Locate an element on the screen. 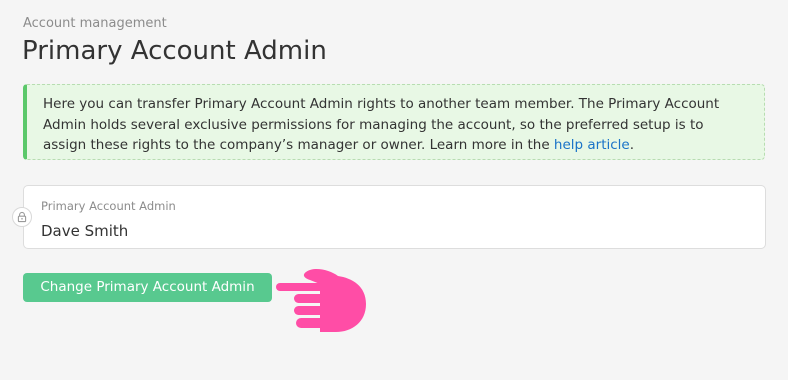  field-label: Primary Account Admin is located at coordinates (108, 206).